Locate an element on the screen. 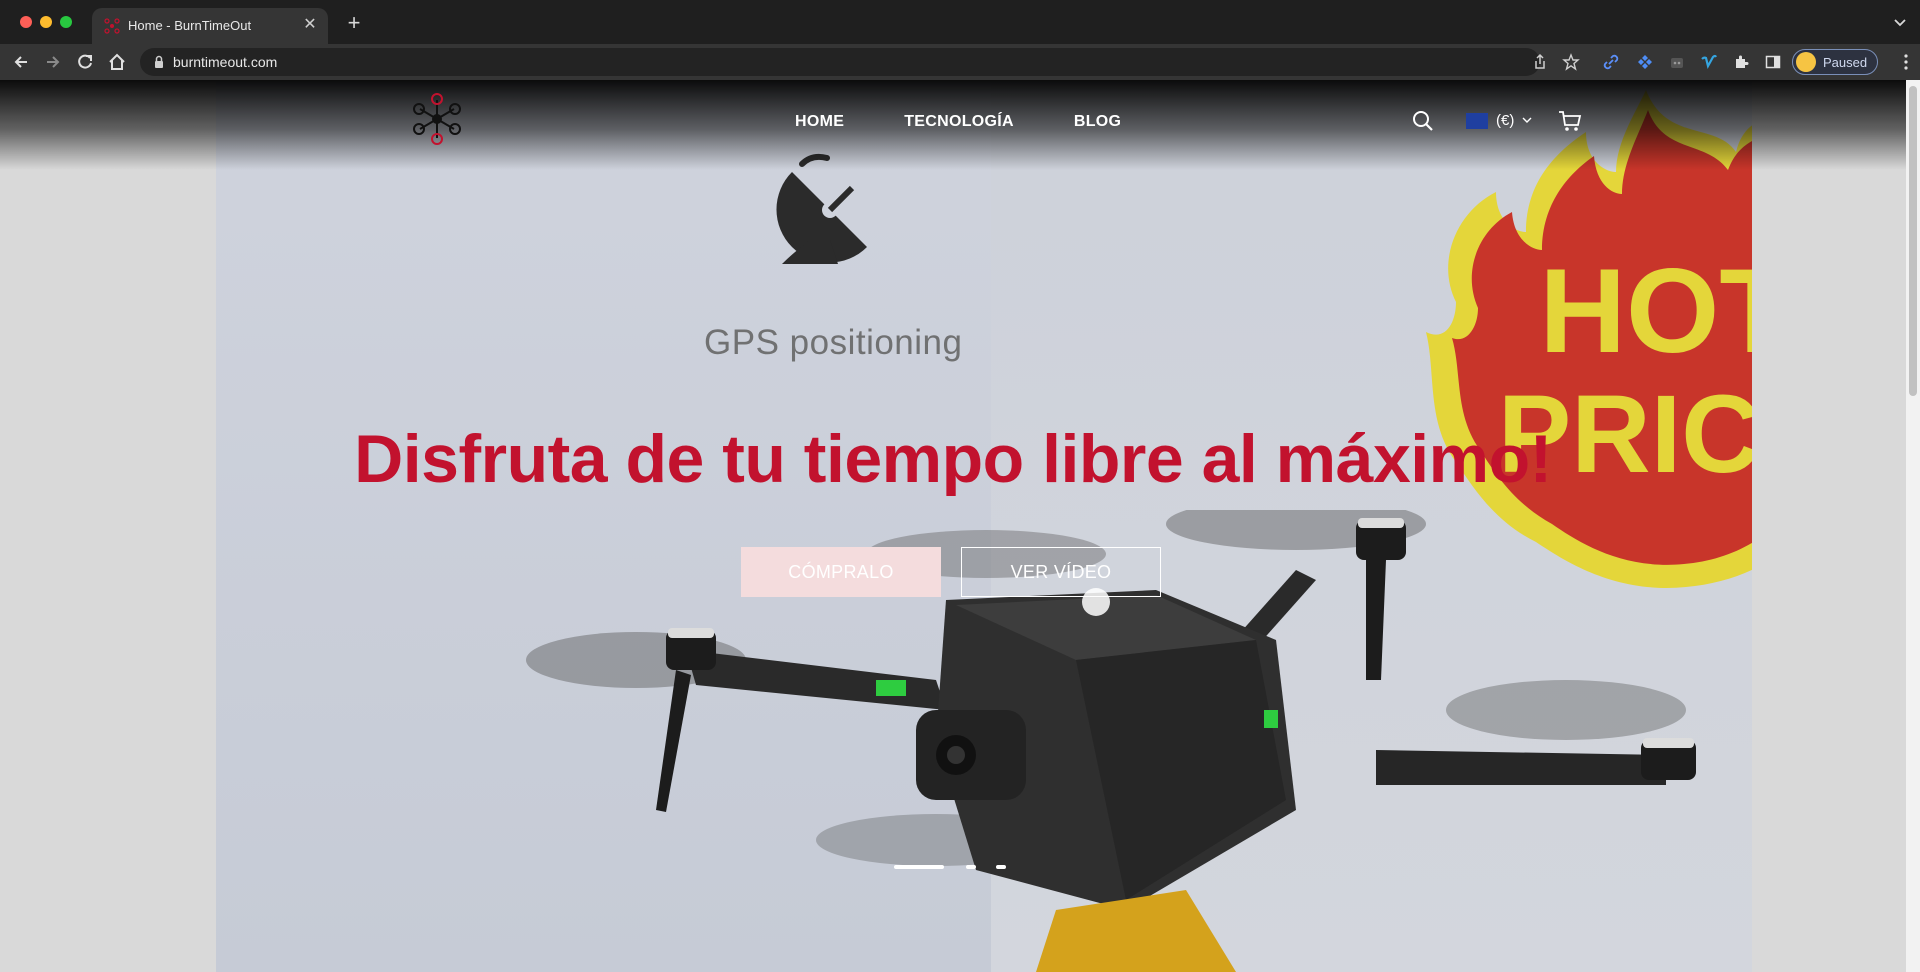  nav-link-tecnologia: TECNOLOGÍA is located at coordinates (959, 122).